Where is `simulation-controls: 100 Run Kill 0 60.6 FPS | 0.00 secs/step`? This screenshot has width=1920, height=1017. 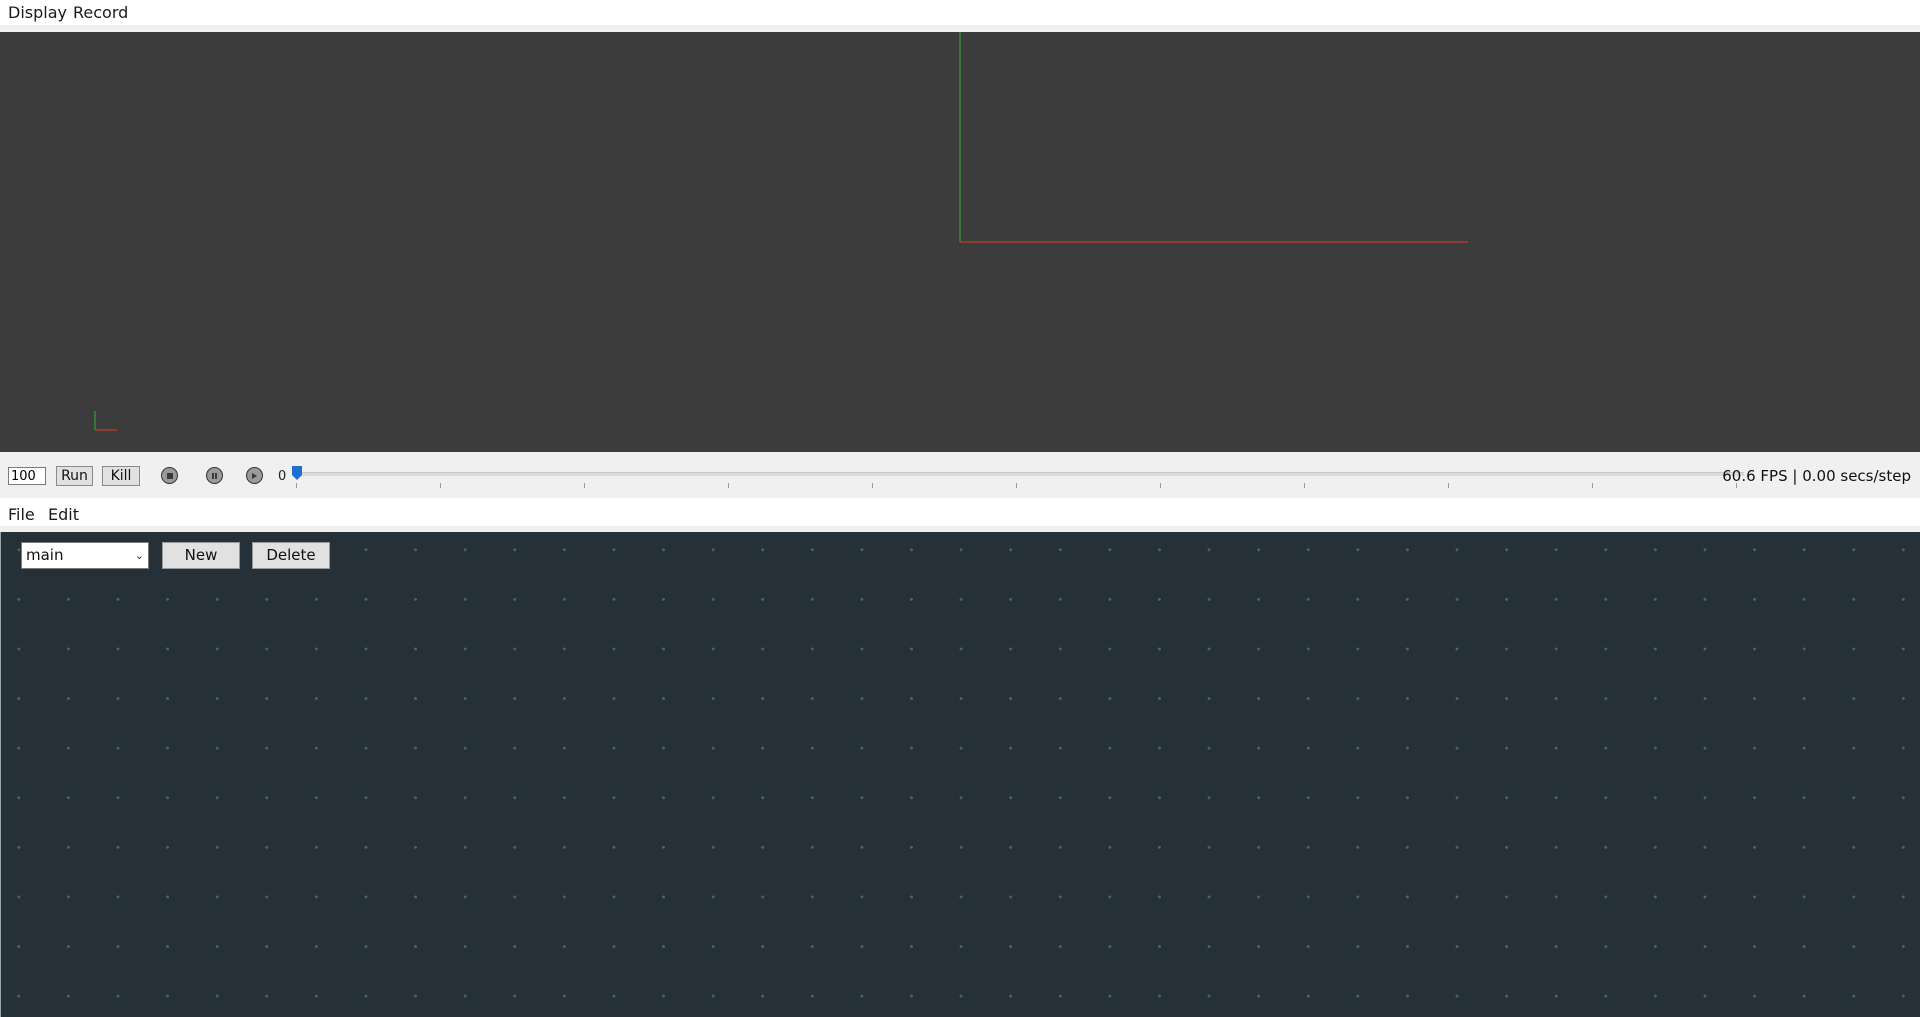 simulation-controls: 100 Run Kill 0 60.6 FPS | 0.00 secs/step is located at coordinates (960, 475).